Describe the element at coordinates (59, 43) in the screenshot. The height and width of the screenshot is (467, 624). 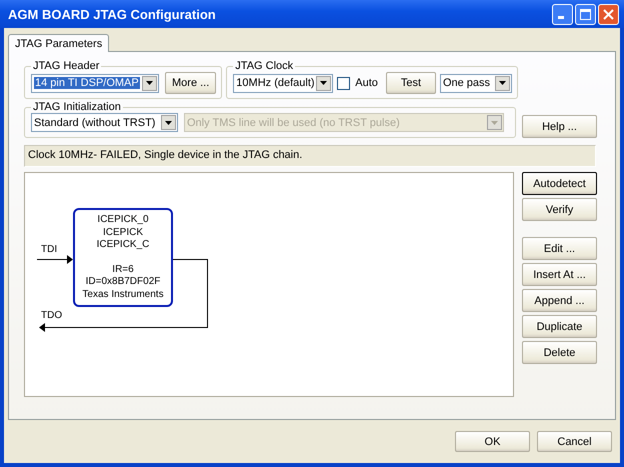
I see `tab: JTAG Parameters` at that location.